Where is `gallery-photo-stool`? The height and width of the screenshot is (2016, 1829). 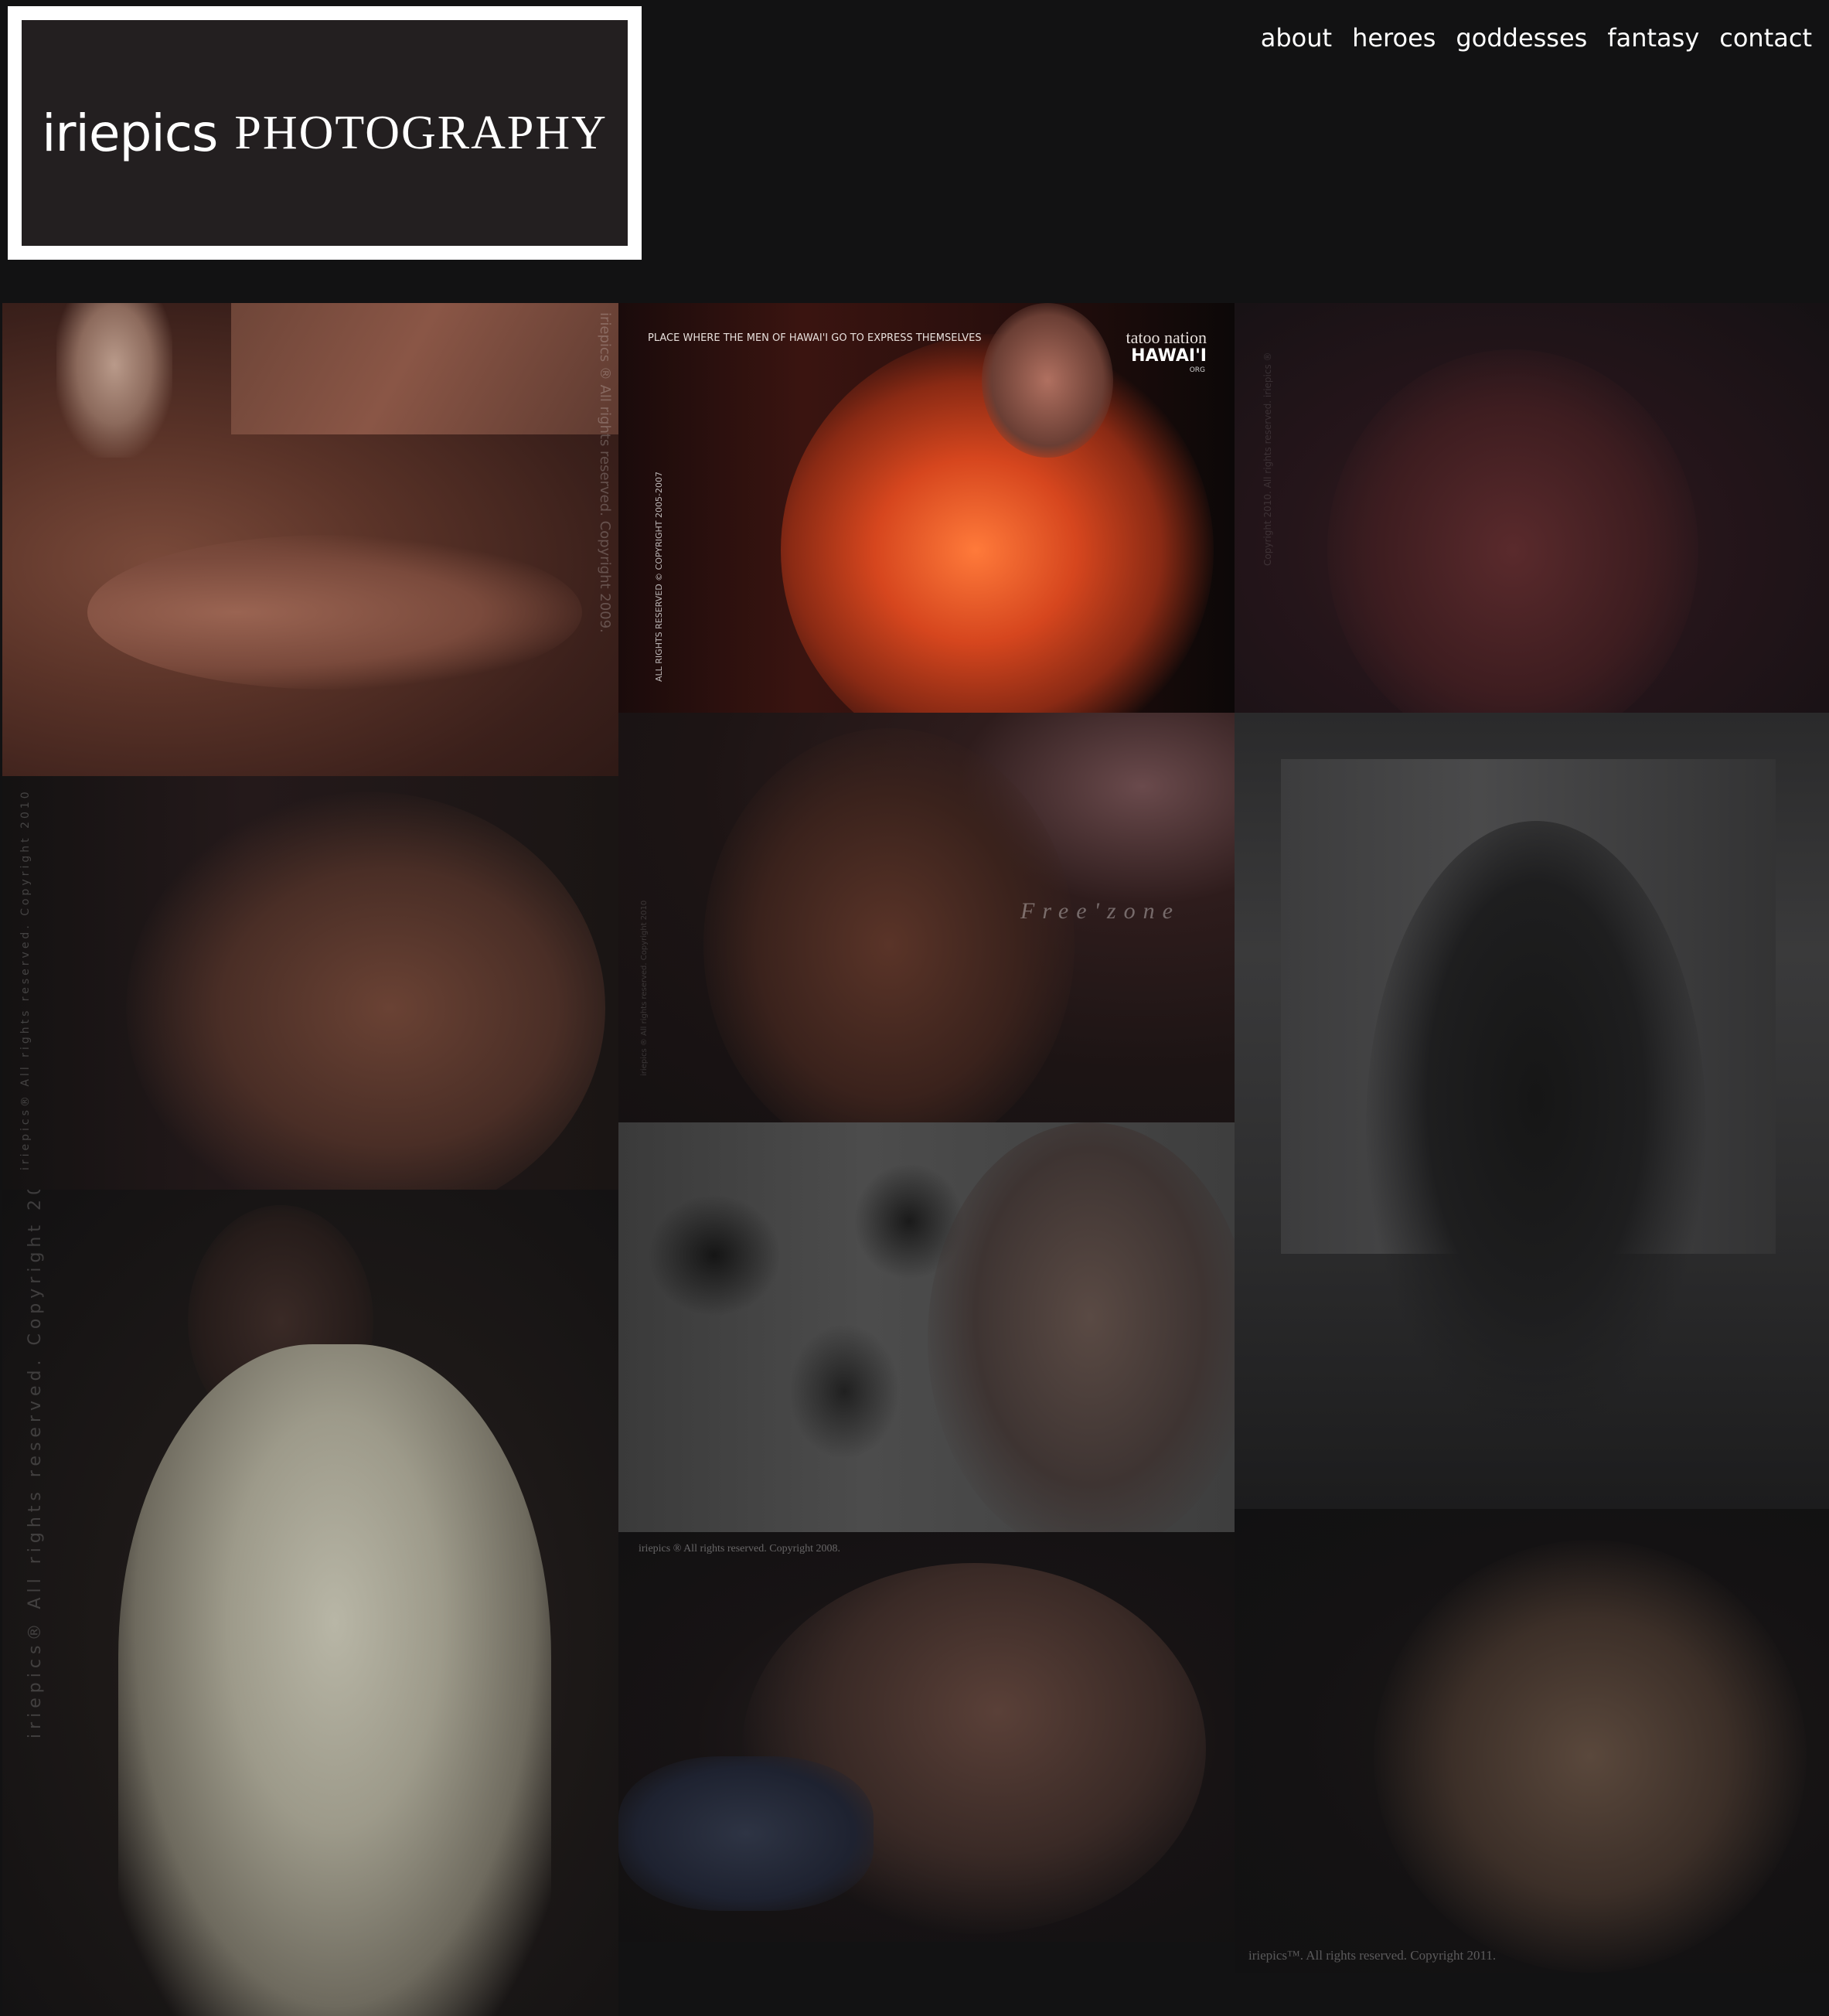
gallery-photo-stool is located at coordinates (1532, 1111).